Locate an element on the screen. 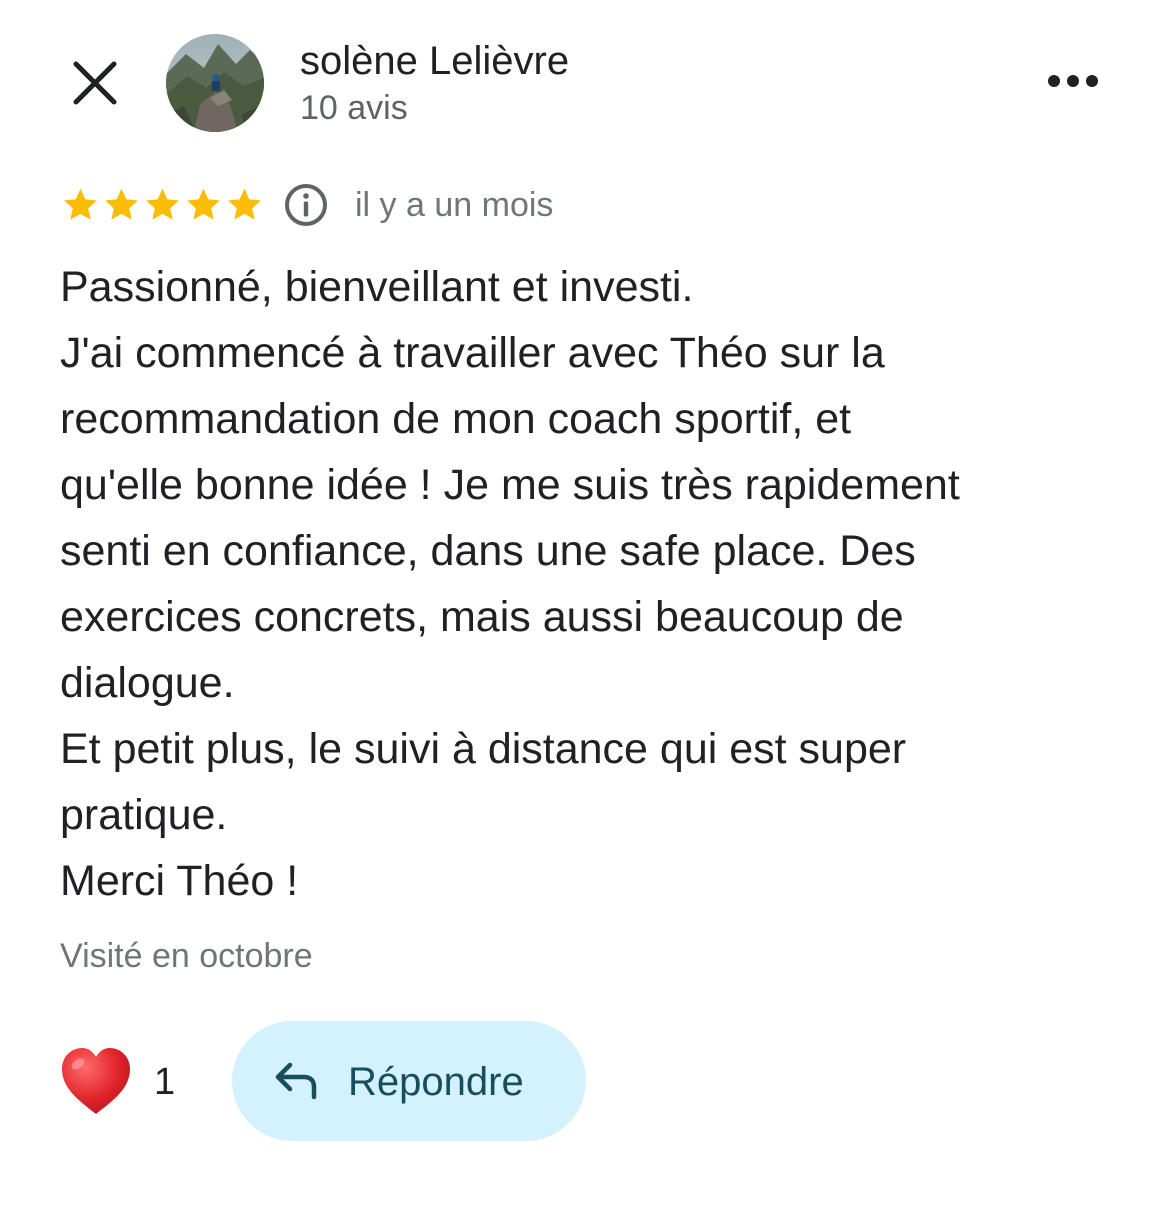 The image size is (1168, 1207). rating-row: il y a un mois is located at coordinates (306, 205).